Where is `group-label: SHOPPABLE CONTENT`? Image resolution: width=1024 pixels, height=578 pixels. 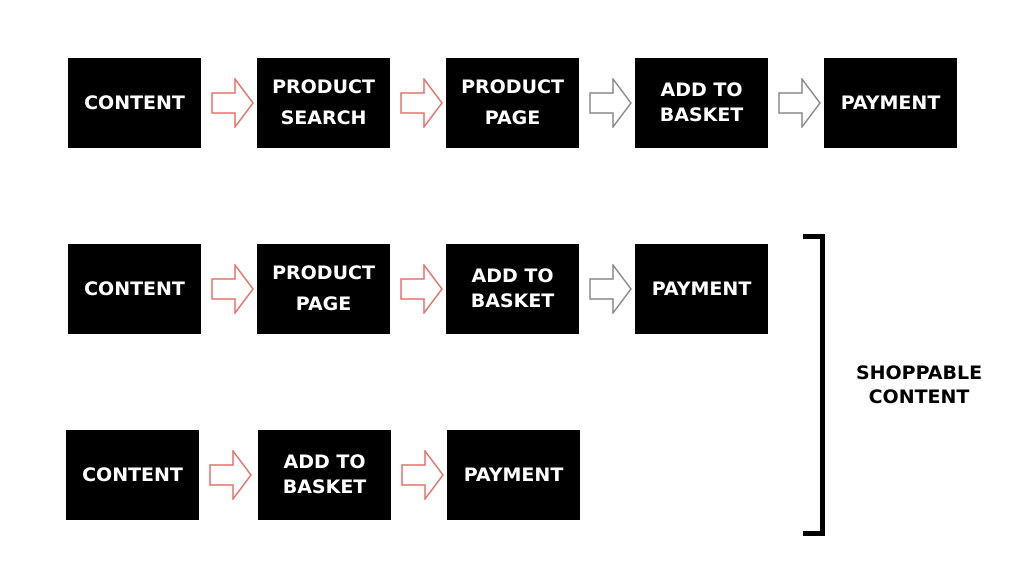 group-label: SHOPPABLE CONTENT is located at coordinates (919, 385).